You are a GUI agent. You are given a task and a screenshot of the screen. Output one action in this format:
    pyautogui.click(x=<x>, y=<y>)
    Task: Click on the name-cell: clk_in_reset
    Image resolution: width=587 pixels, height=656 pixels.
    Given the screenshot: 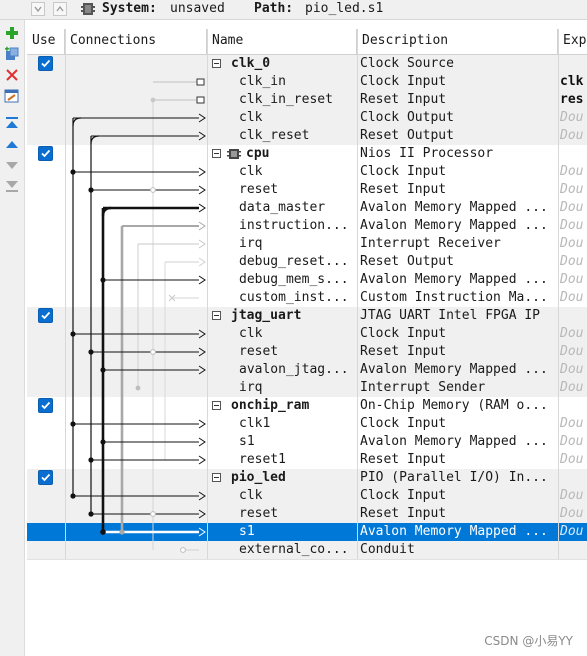 What is the action you would take?
    pyautogui.click(x=282, y=100)
    